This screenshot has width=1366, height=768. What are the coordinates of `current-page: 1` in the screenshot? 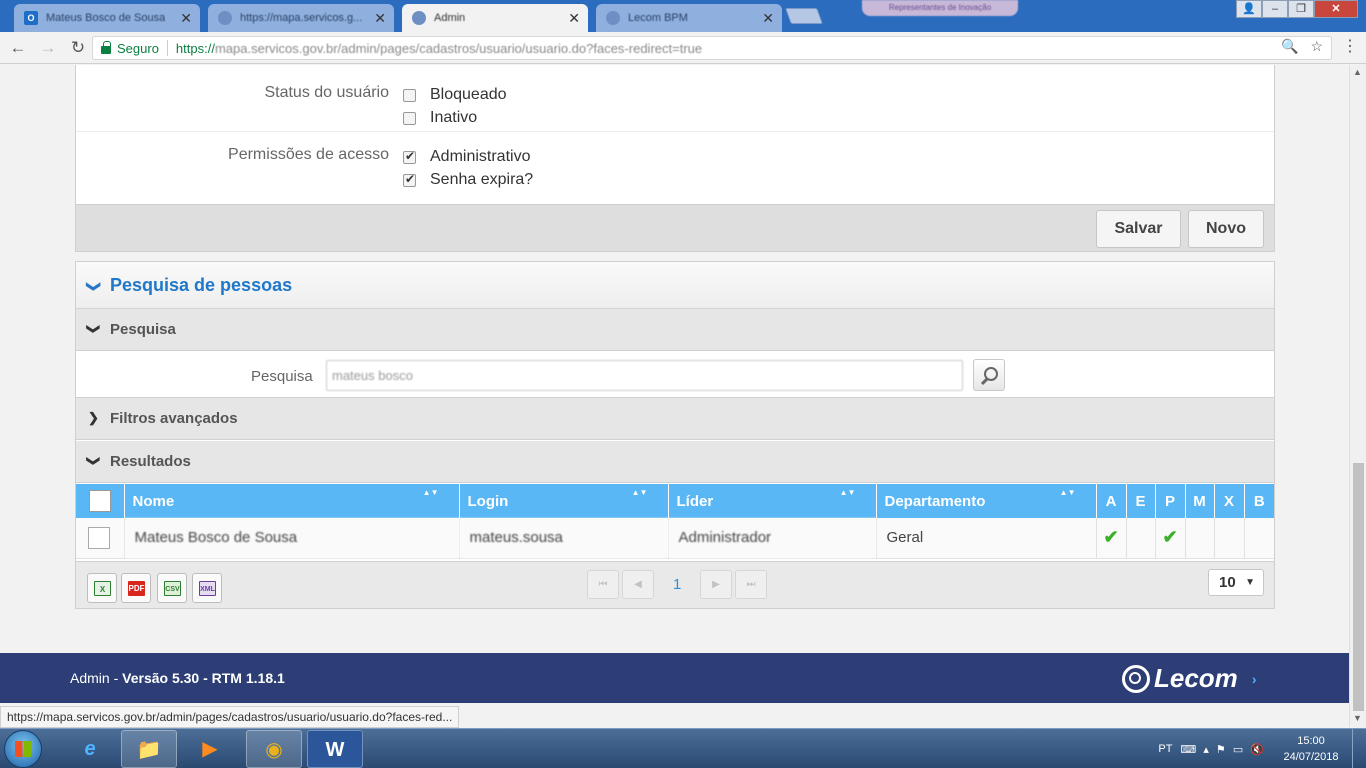 It's located at (677, 584).